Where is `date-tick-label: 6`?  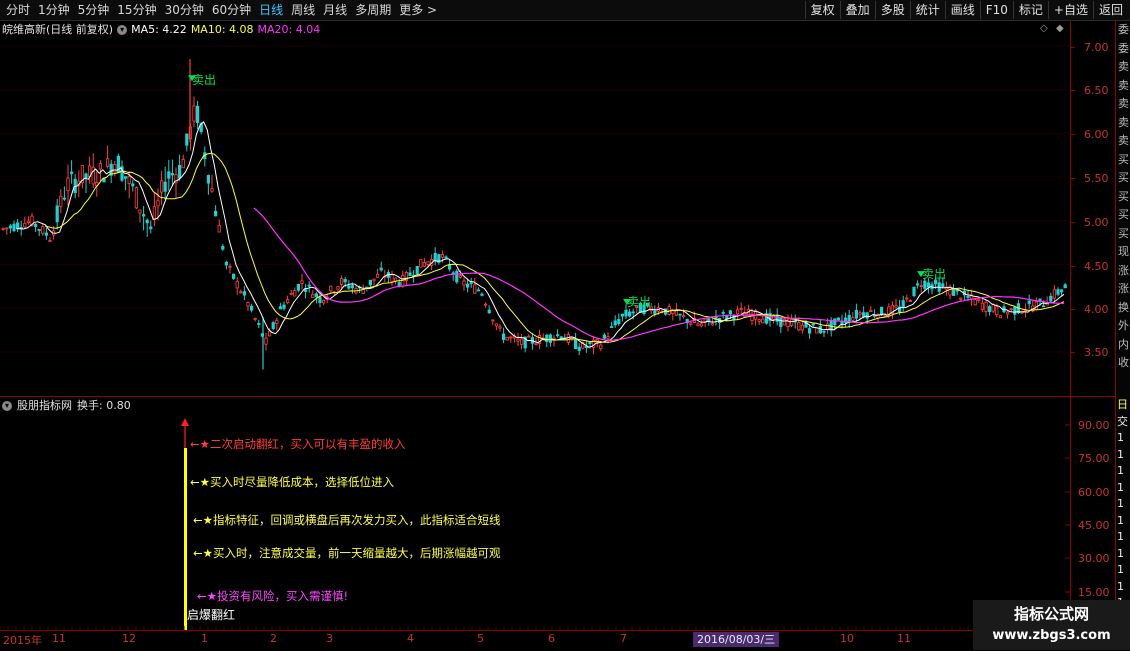
date-tick-label: 6 is located at coordinates (551, 638).